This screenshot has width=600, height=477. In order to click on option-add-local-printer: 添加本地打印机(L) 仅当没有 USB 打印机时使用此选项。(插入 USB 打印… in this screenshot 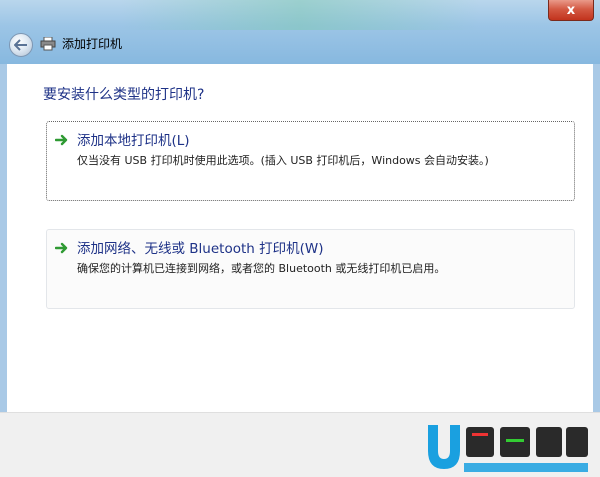, I will do `click(310, 161)`.